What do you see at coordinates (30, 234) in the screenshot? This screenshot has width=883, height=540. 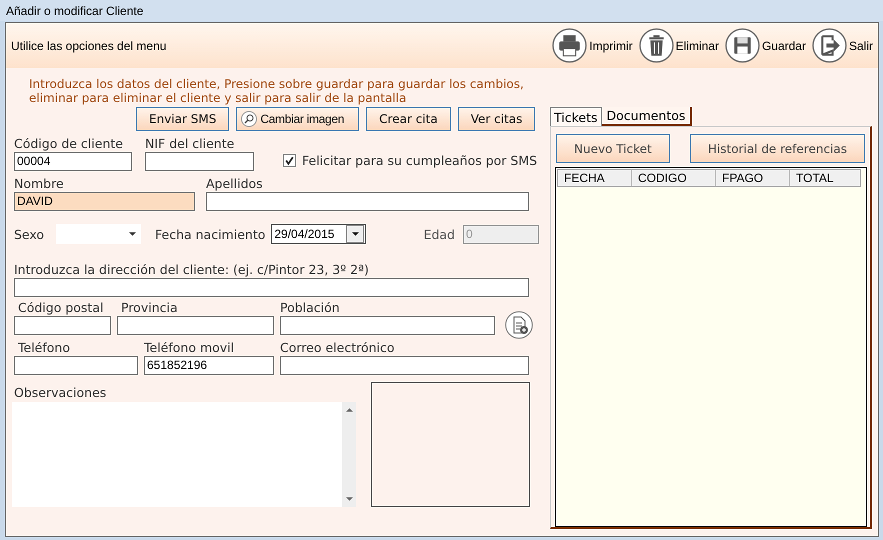 I see `field-label: Sexo` at bounding box center [30, 234].